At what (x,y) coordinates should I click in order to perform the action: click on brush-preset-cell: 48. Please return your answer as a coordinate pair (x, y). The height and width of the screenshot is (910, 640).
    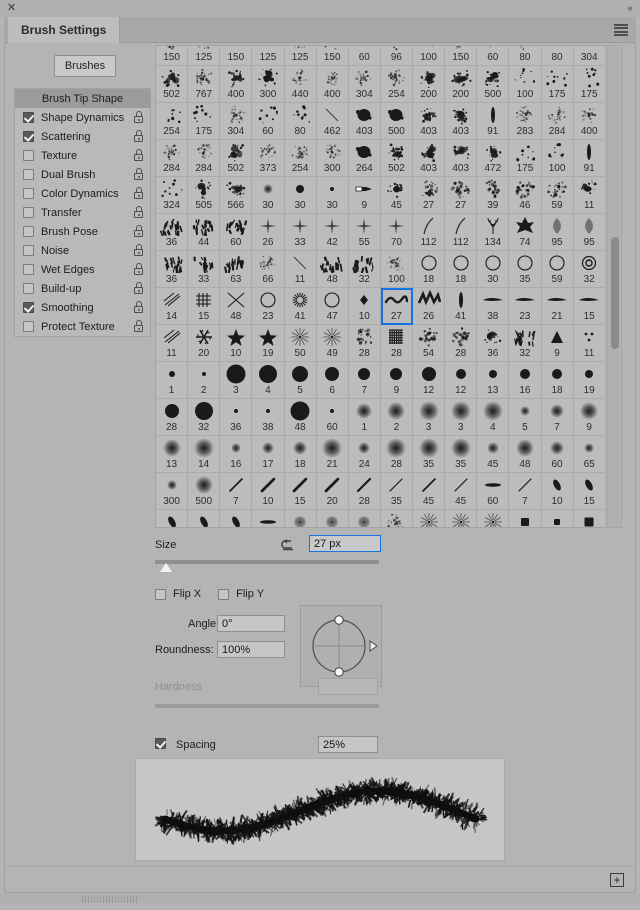
    Looking at the image, I should click on (300, 417).